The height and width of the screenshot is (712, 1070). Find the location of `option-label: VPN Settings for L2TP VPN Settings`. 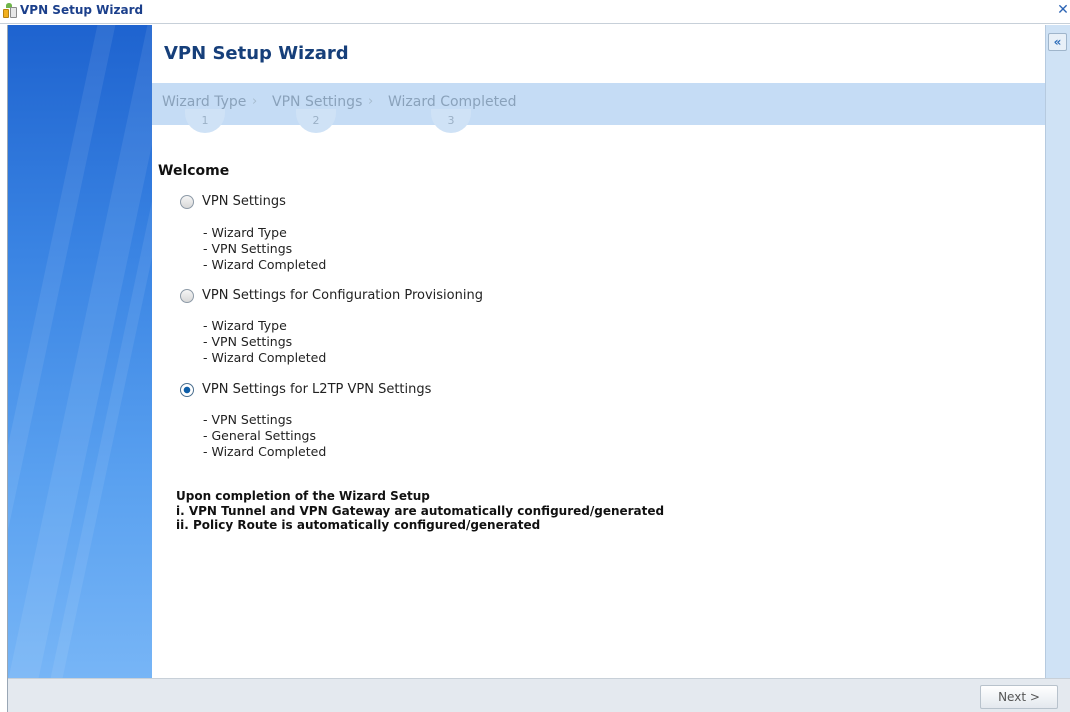

option-label: VPN Settings for L2TP VPN Settings is located at coordinates (317, 389).